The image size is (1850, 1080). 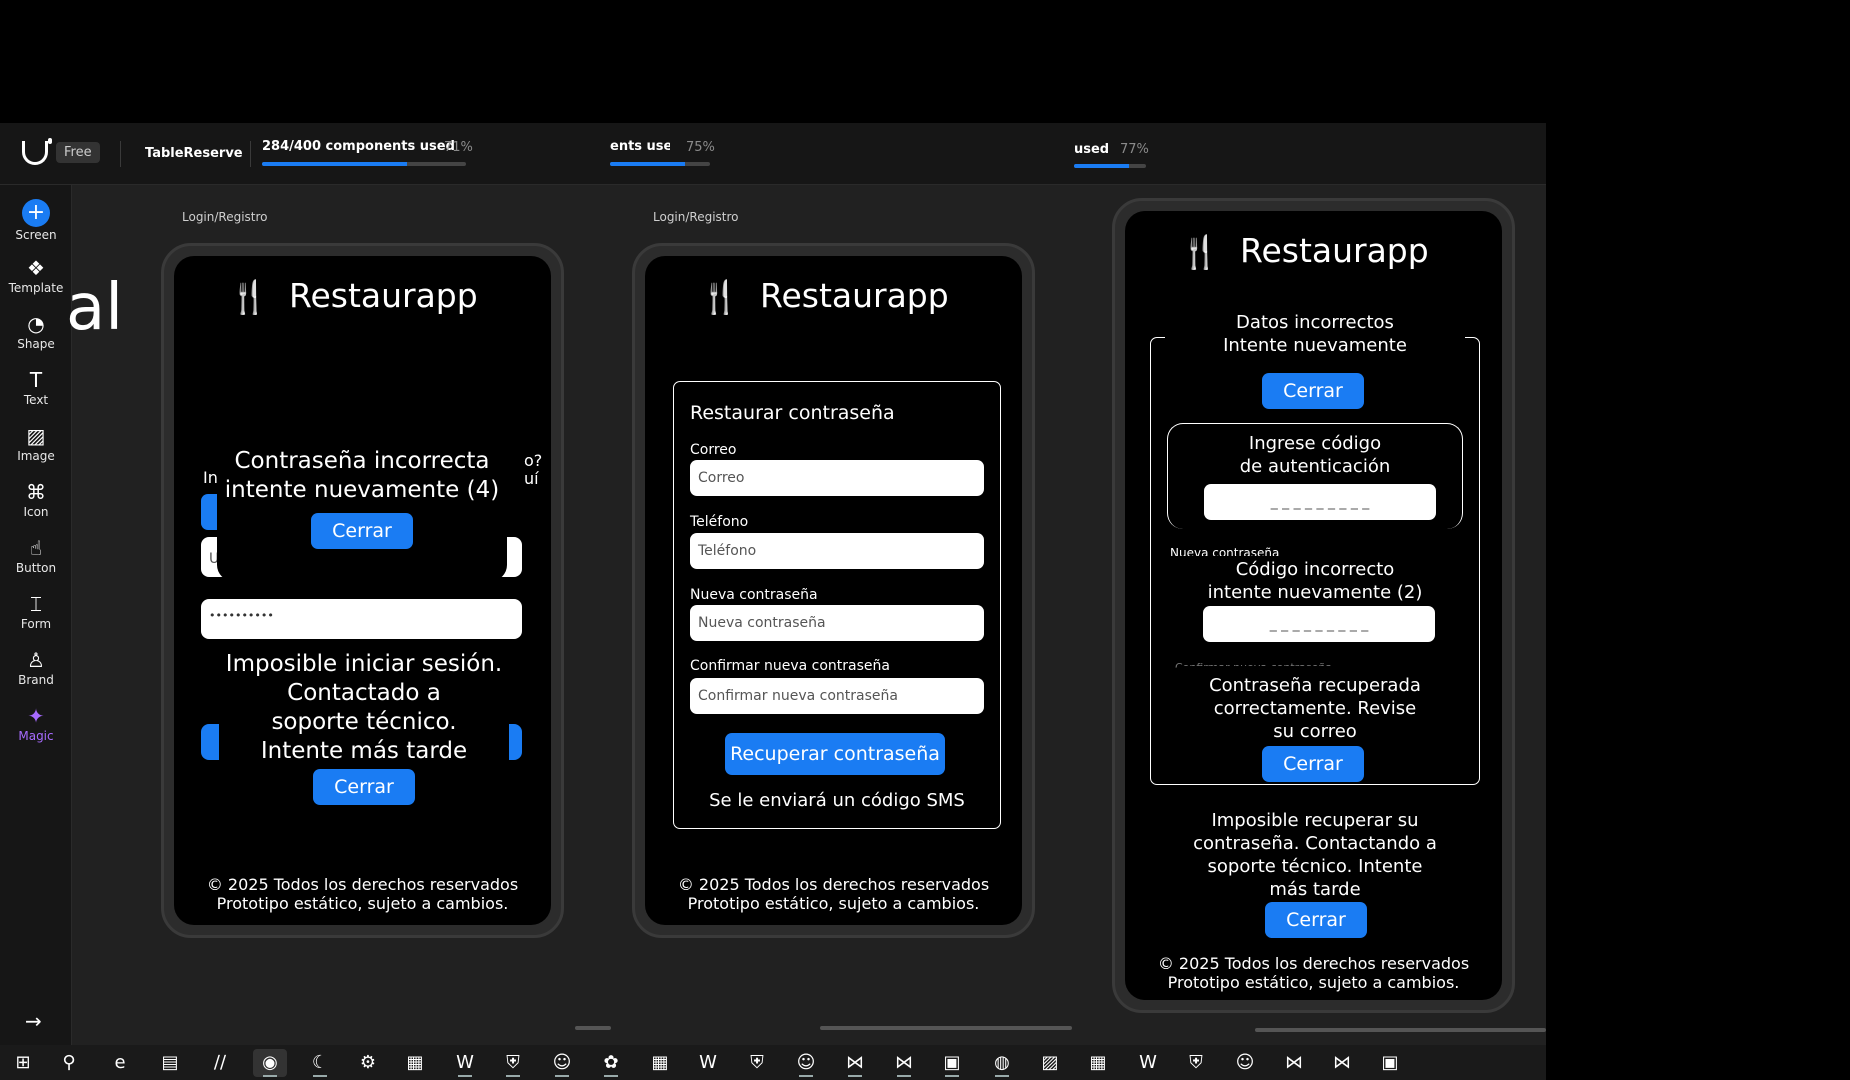 I want to click on sidebar-item-label: Shape, so click(x=36, y=344).